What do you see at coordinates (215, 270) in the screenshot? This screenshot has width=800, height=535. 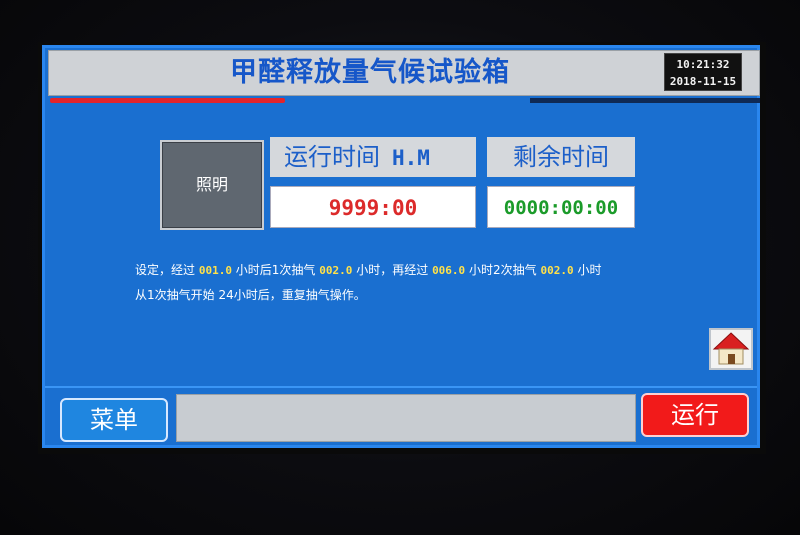 I see `first-interval-value: 001.0` at bounding box center [215, 270].